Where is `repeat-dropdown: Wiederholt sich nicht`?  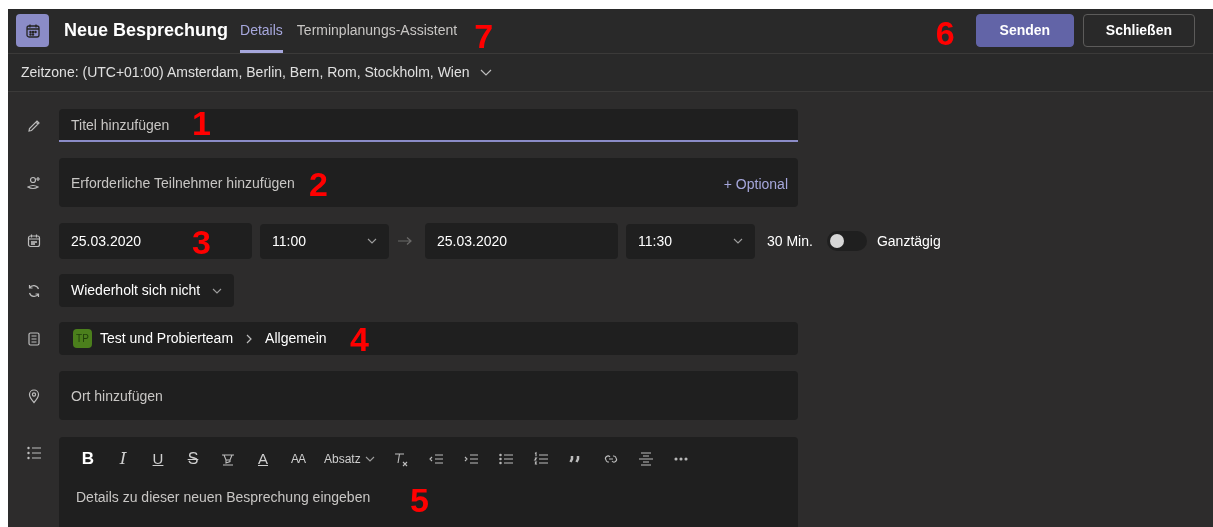 repeat-dropdown: Wiederholt sich nicht is located at coordinates (147, 290).